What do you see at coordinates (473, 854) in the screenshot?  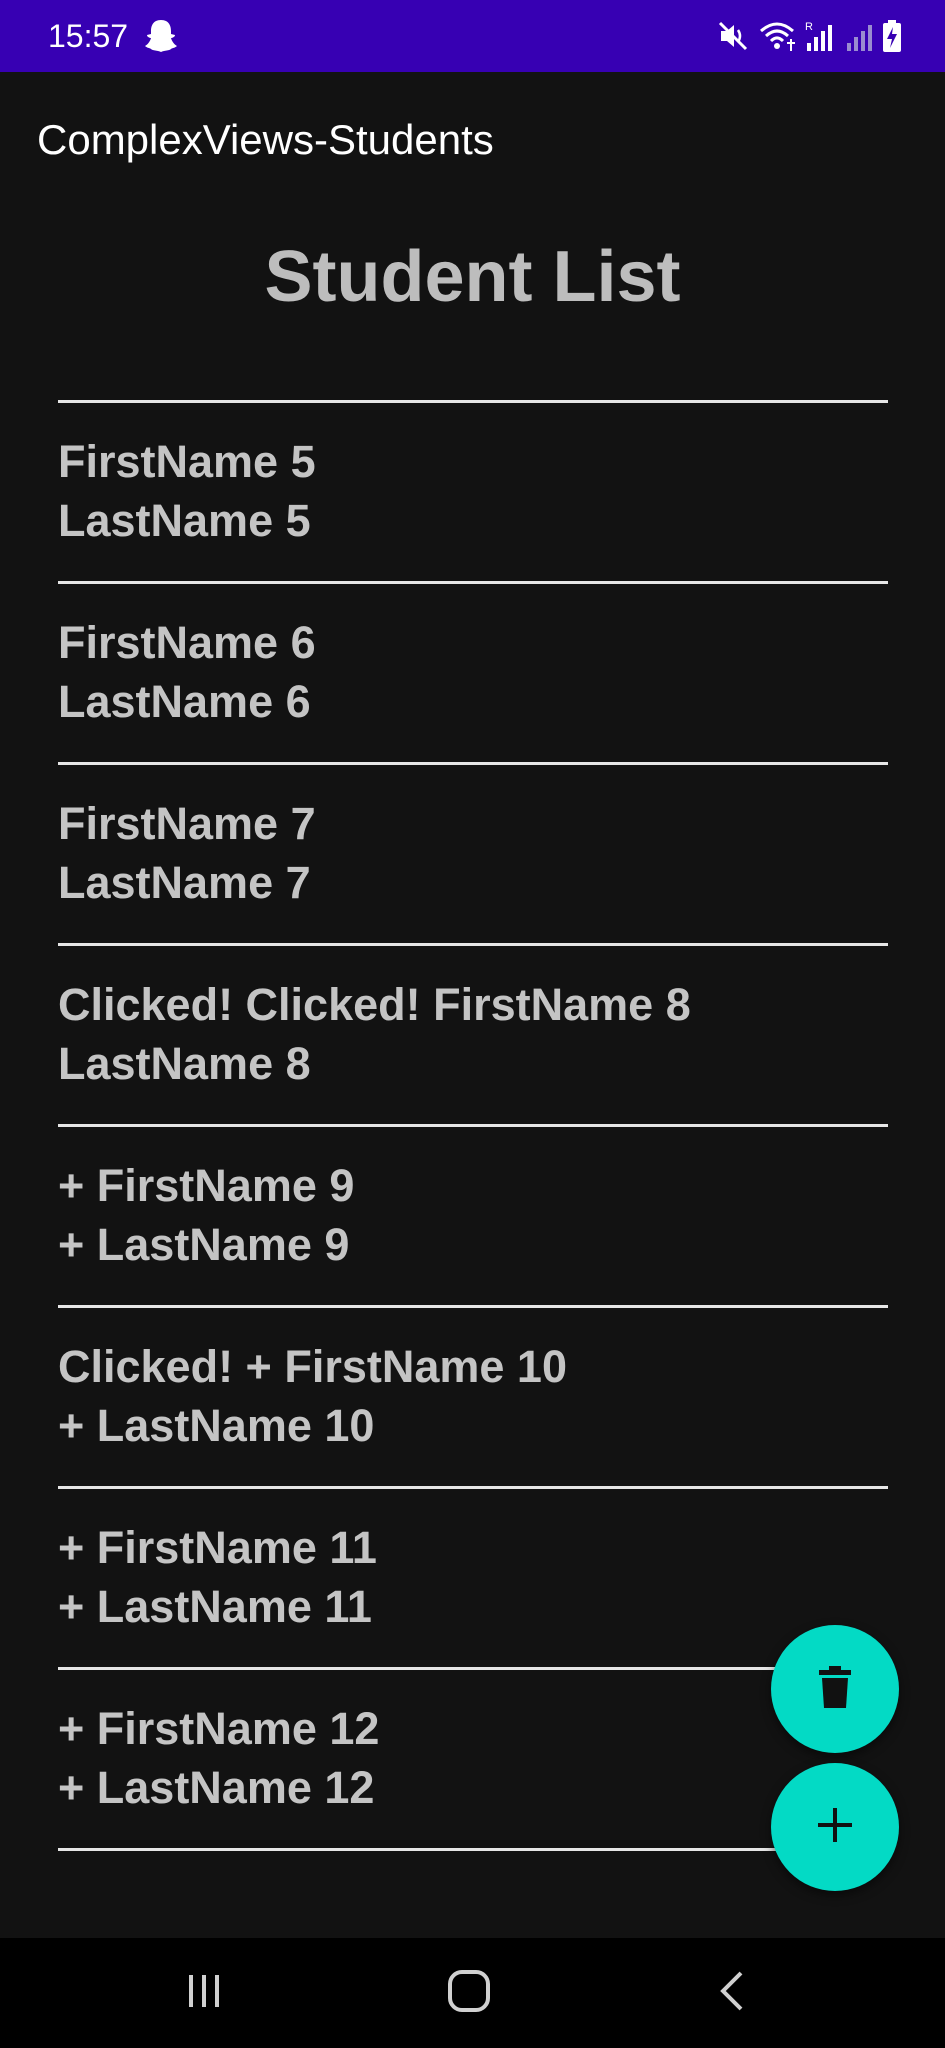 I see `student-row: FirstName 7 LastName 7` at bounding box center [473, 854].